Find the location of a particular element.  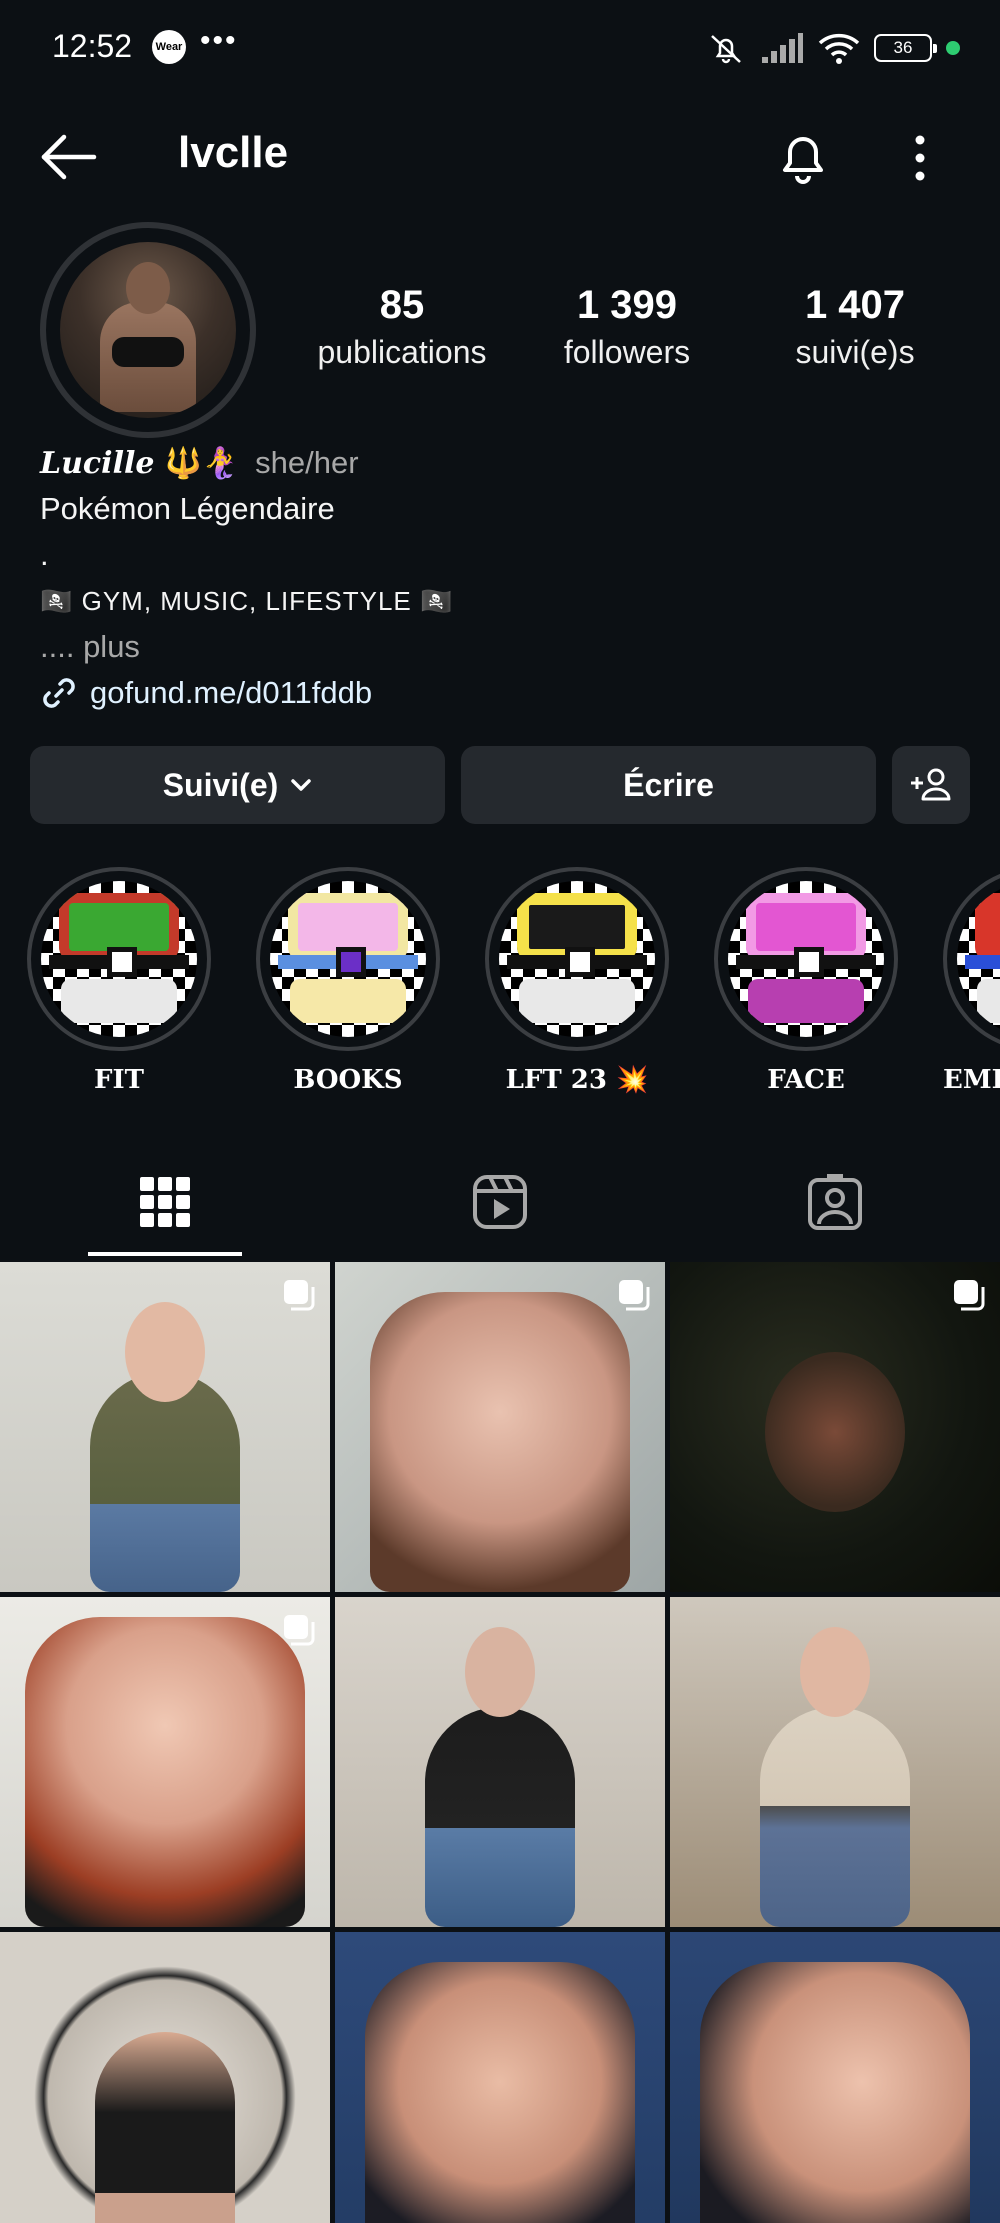

status-more-icon: ••• is located at coordinates (219, 40).